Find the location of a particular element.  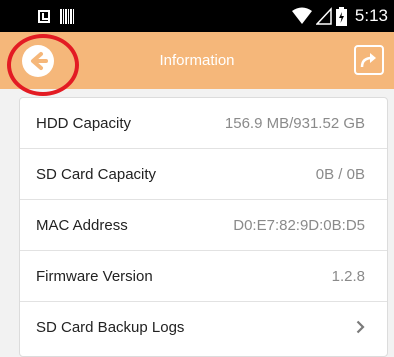

info-row-sd-card-backup-logs: SD Card Backup Logs is located at coordinates (203, 327).